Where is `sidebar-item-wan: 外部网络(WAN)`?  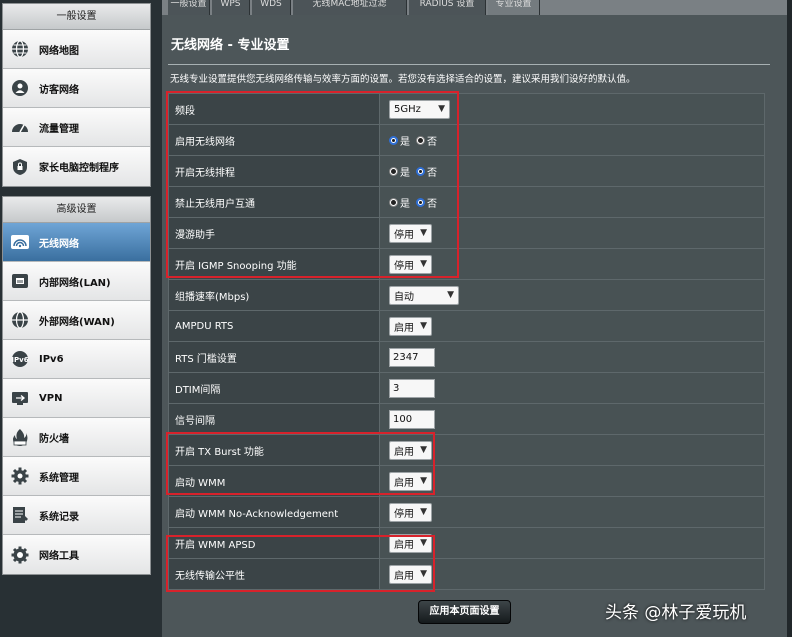 sidebar-item-wan: 外部网络(WAN) is located at coordinates (76, 320).